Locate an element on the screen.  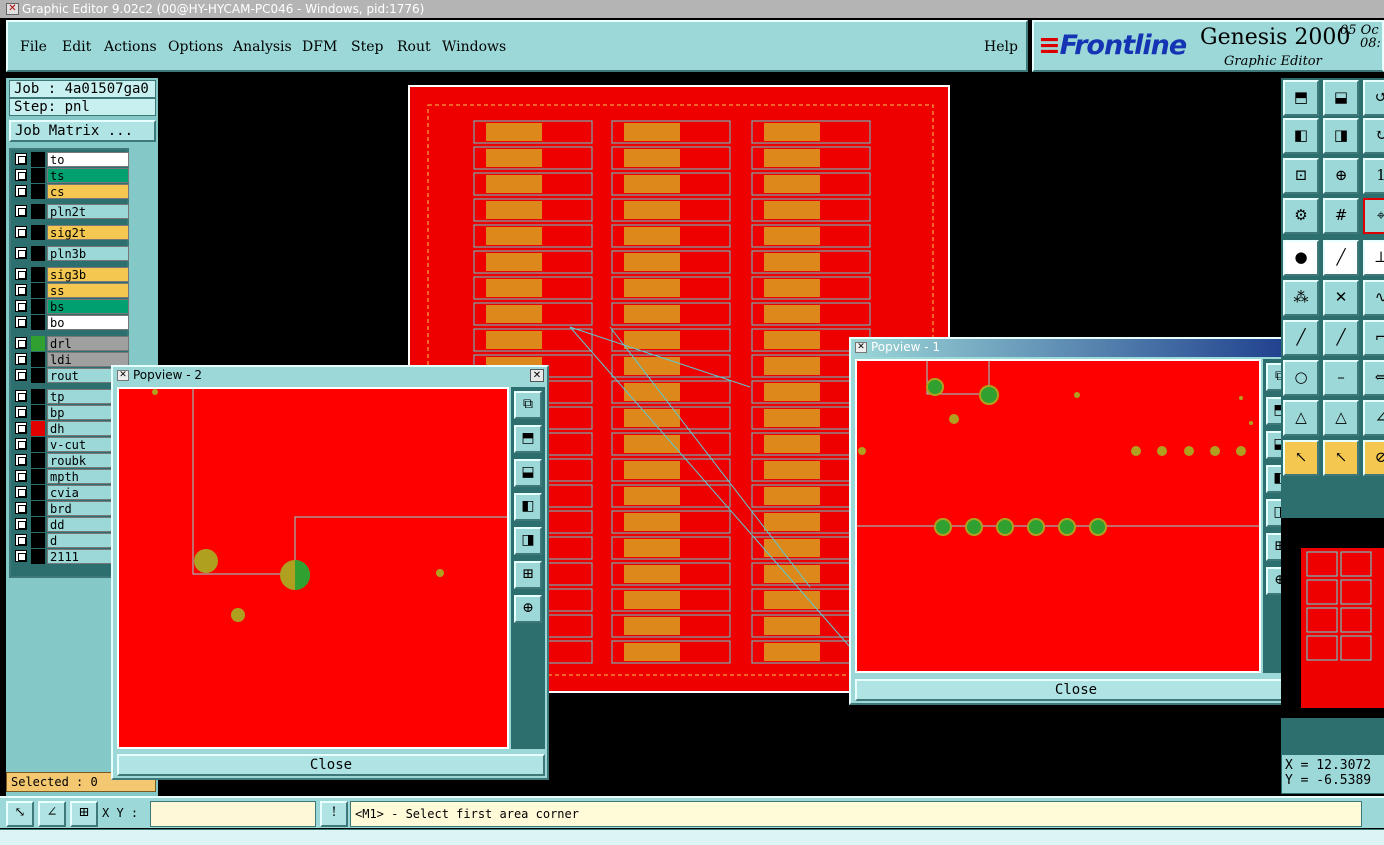
layer-name: bo is located at coordinates (88, 322).